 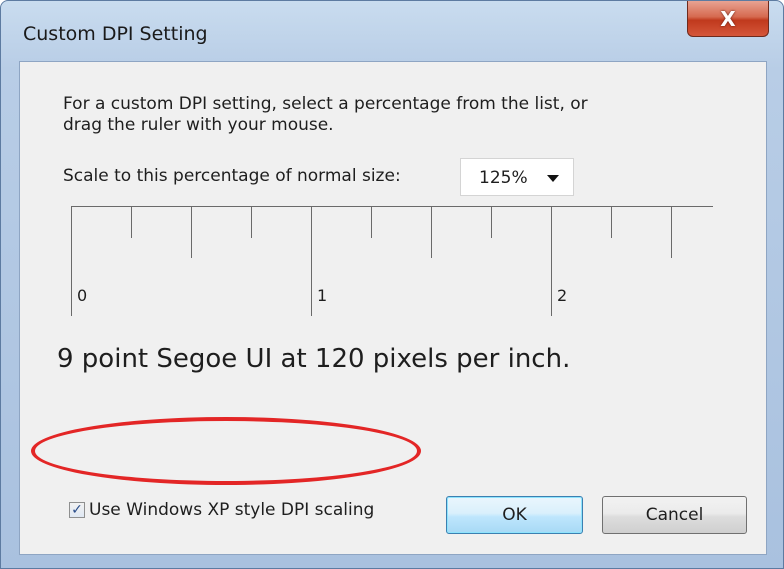 I want to click on chevron-down-icon, so click(x=553, y=178).